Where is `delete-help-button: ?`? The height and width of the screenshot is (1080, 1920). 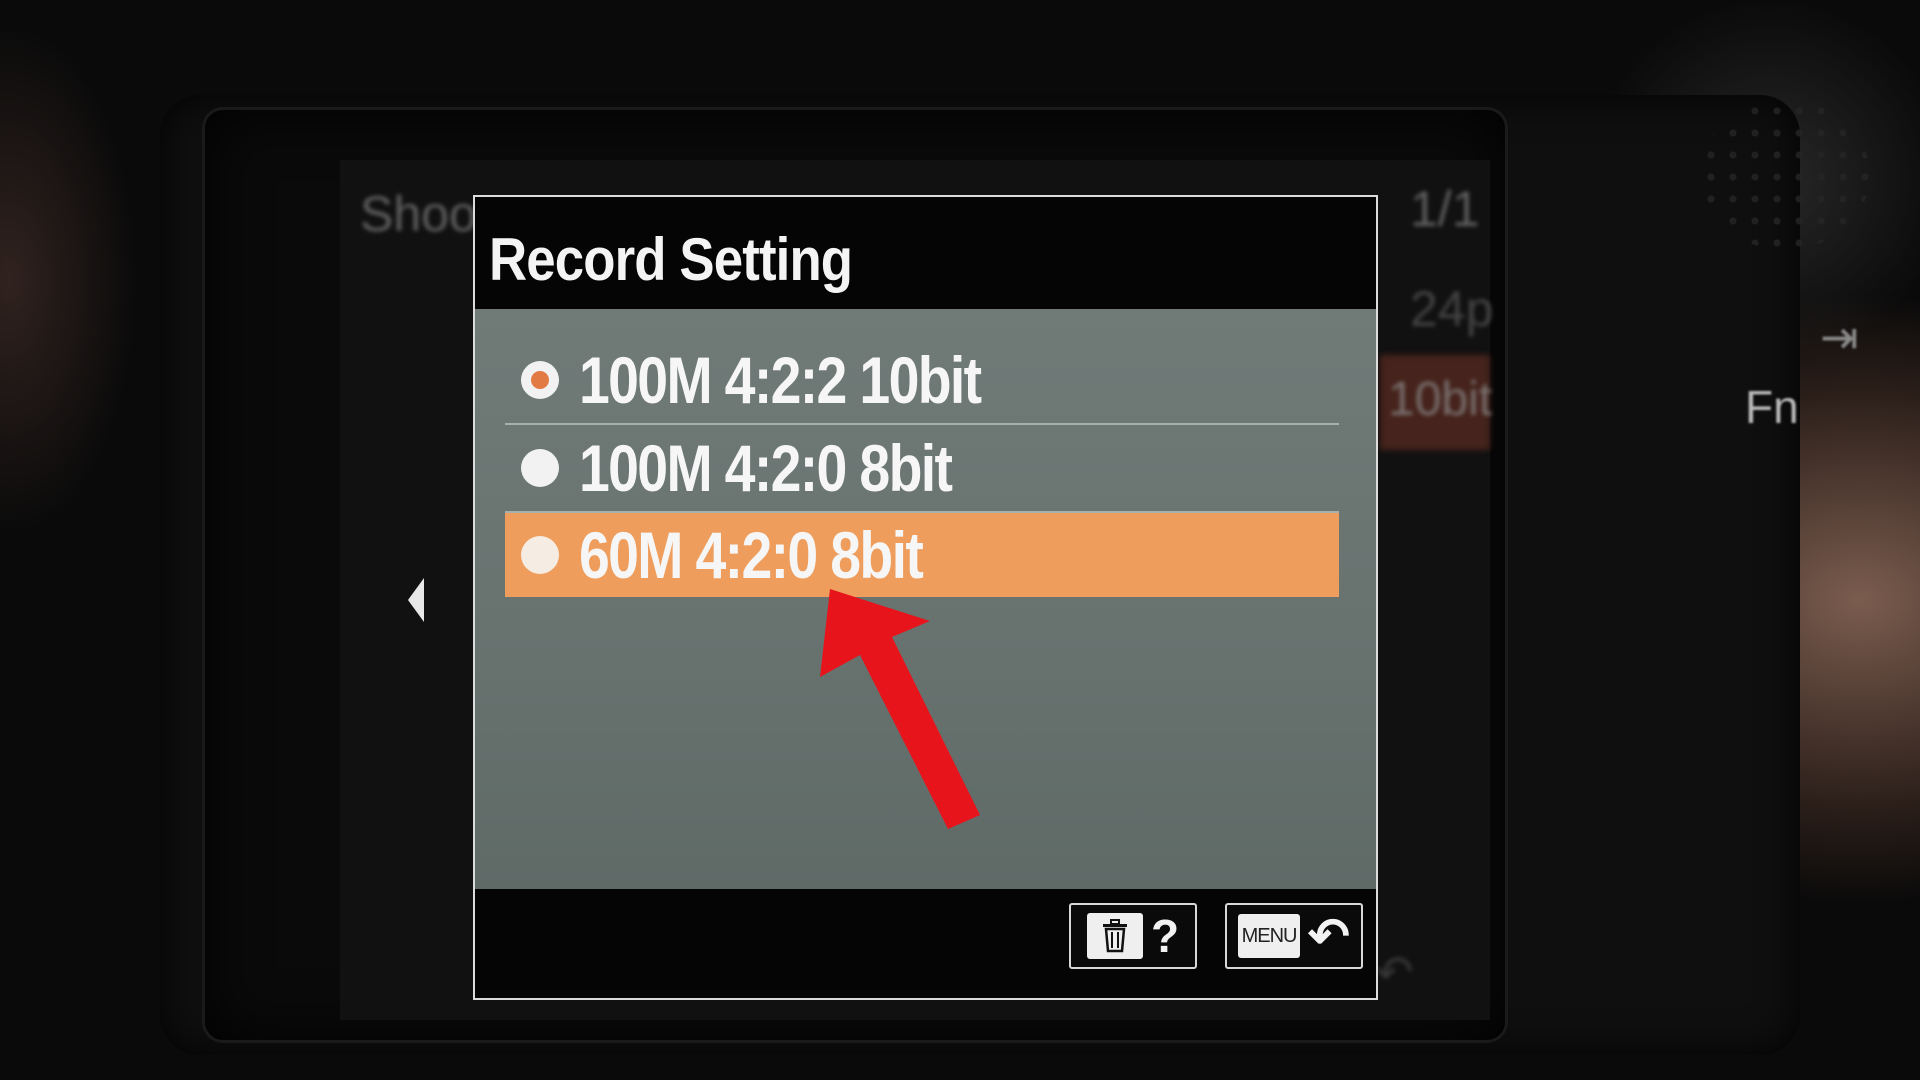
delete-help-button: ? is located at coordinates (1133, 936).